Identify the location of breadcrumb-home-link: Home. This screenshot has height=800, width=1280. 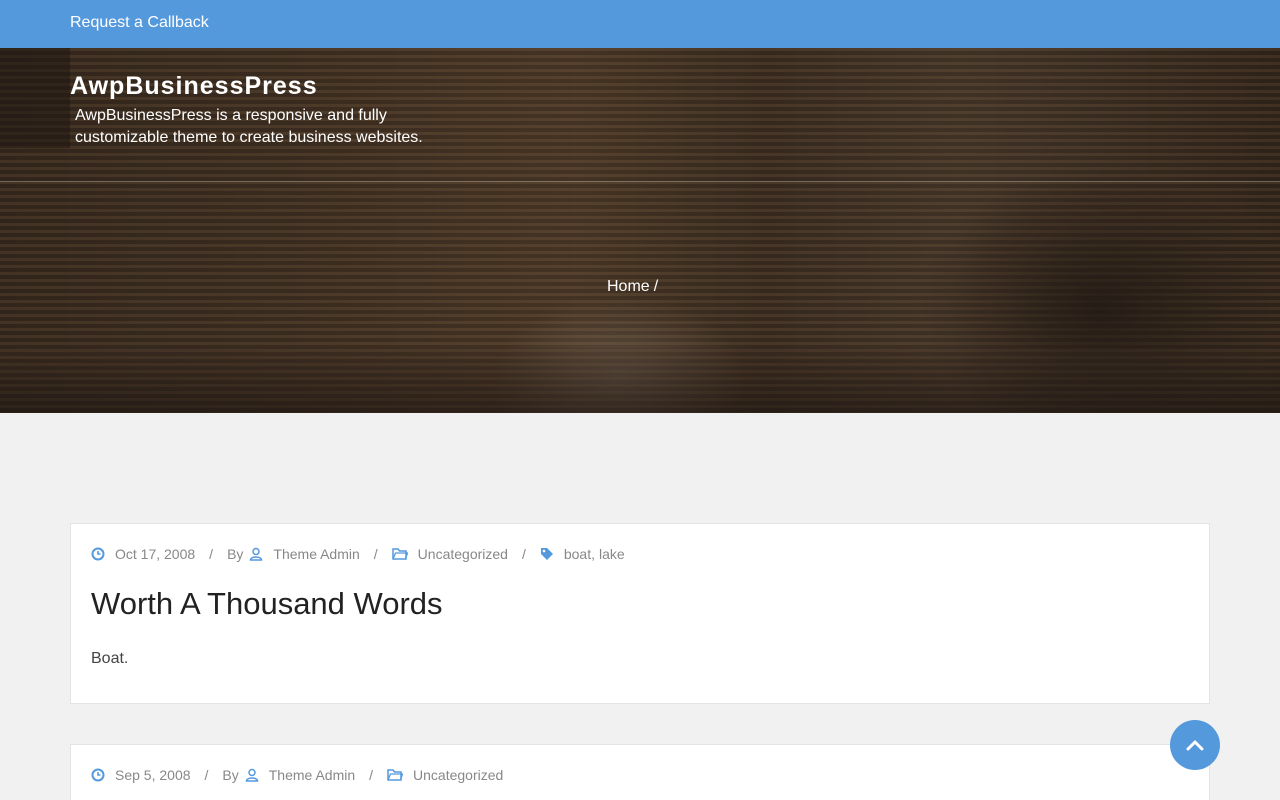
(628, 286).